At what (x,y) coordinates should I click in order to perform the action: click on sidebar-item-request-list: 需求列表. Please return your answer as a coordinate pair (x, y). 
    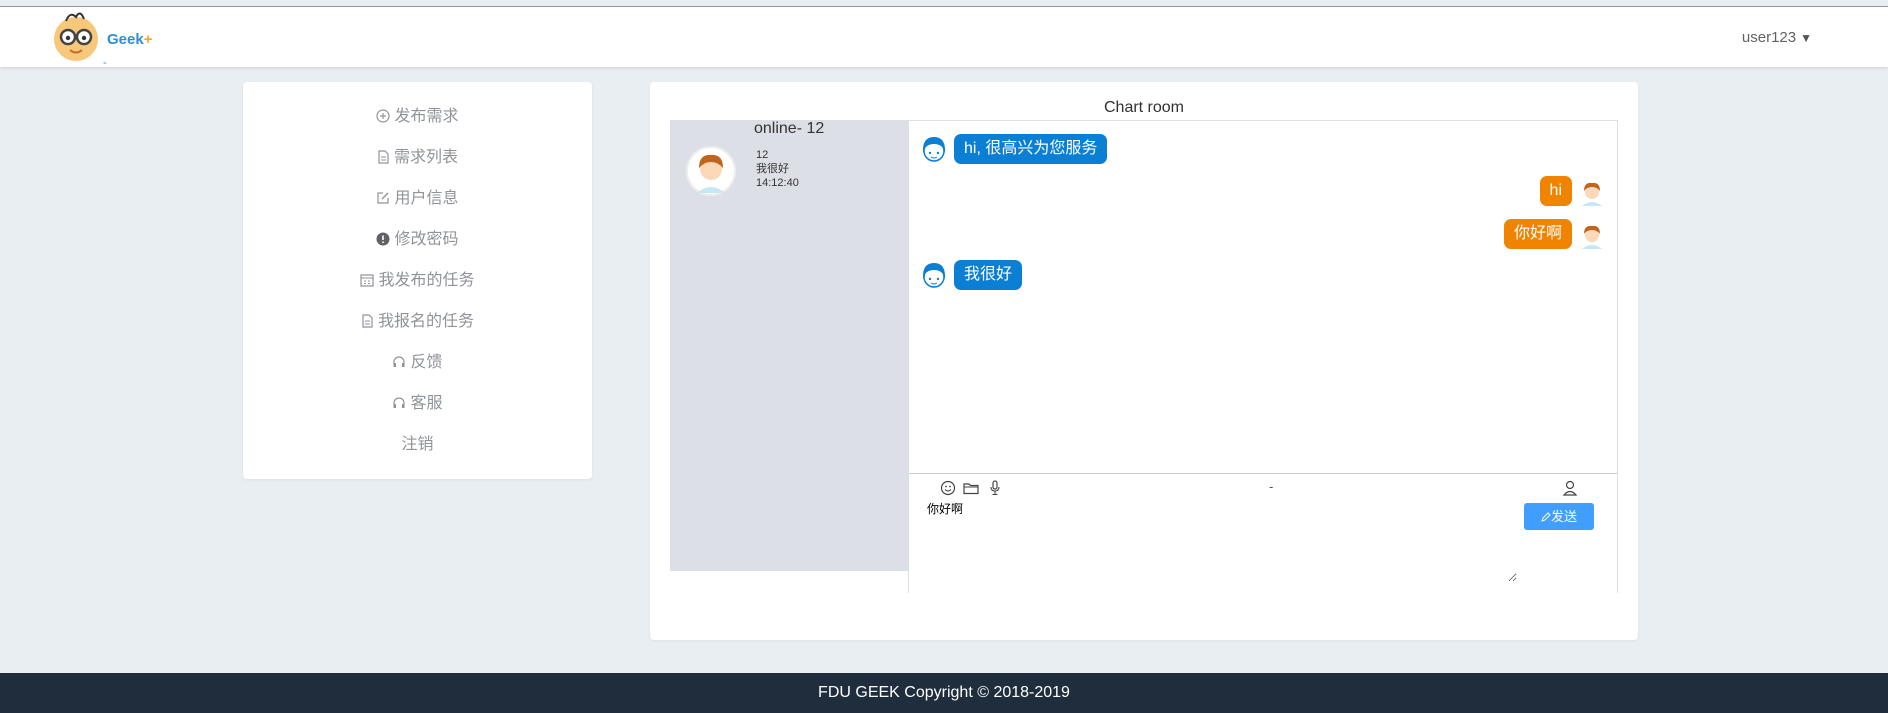
    Looking at the image, I should click on (417, 158).